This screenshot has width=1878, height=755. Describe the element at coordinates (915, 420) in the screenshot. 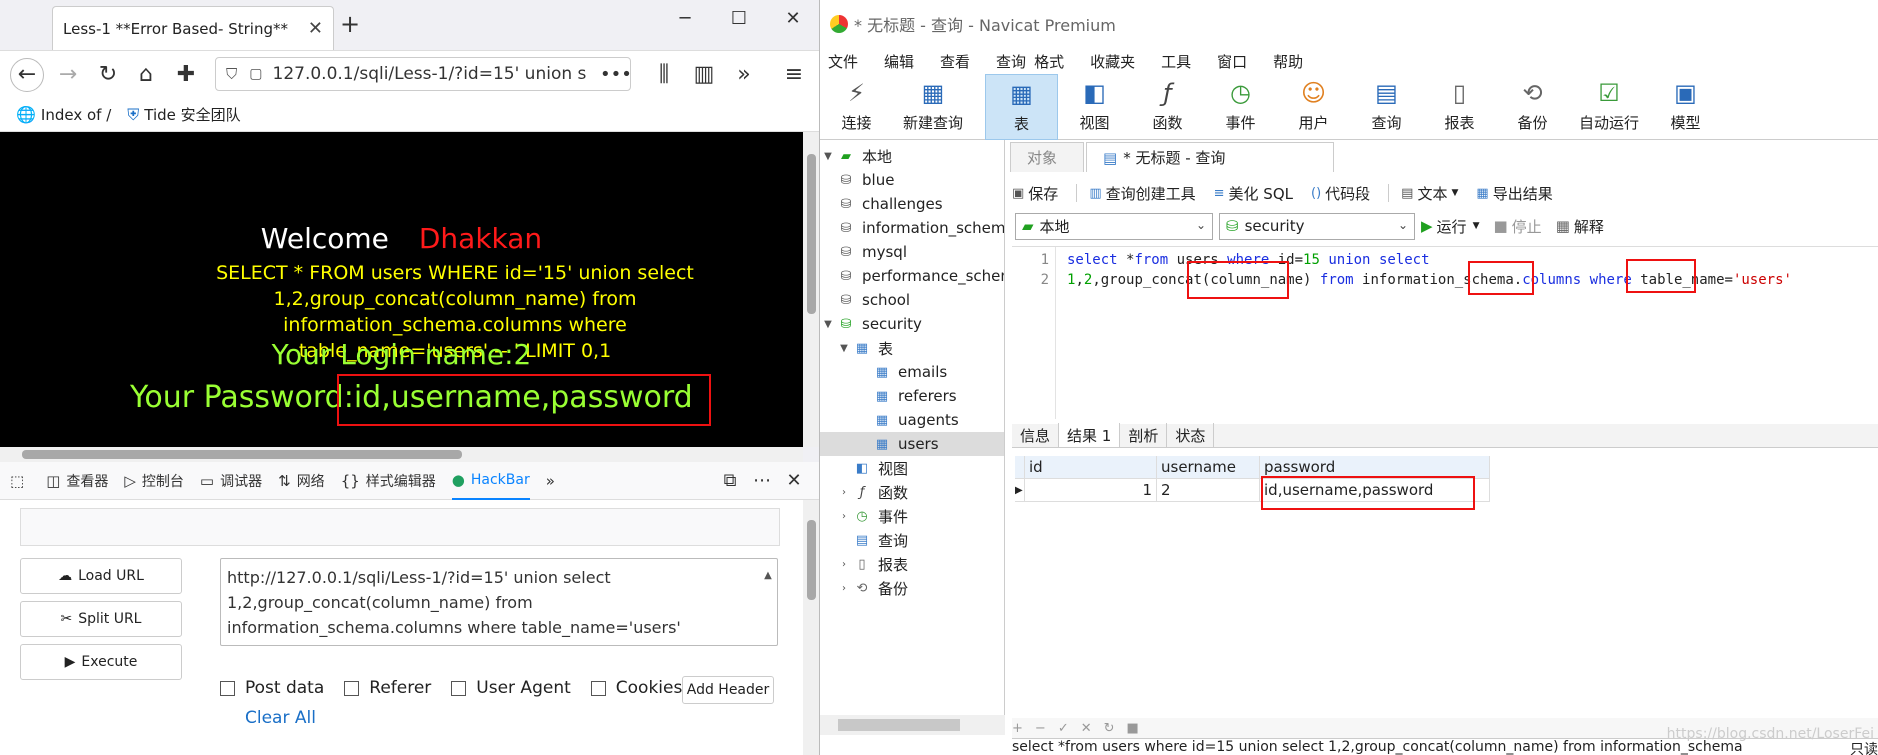

I see `tree-table-uagents: ▦ uagents` at that location.